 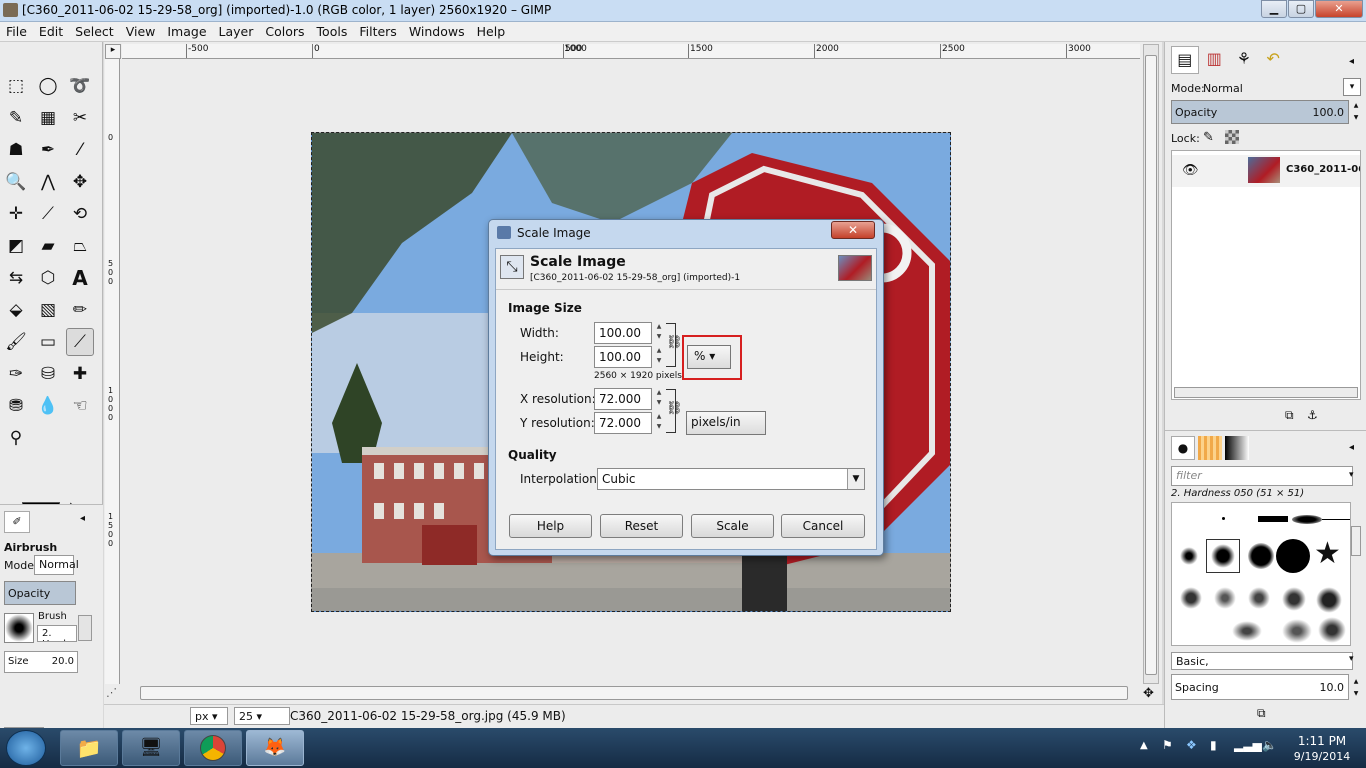 What do you see at coordinates (16, 30) in the screenshot?
I see `menu-file: File` at bounding box center [16, 30].